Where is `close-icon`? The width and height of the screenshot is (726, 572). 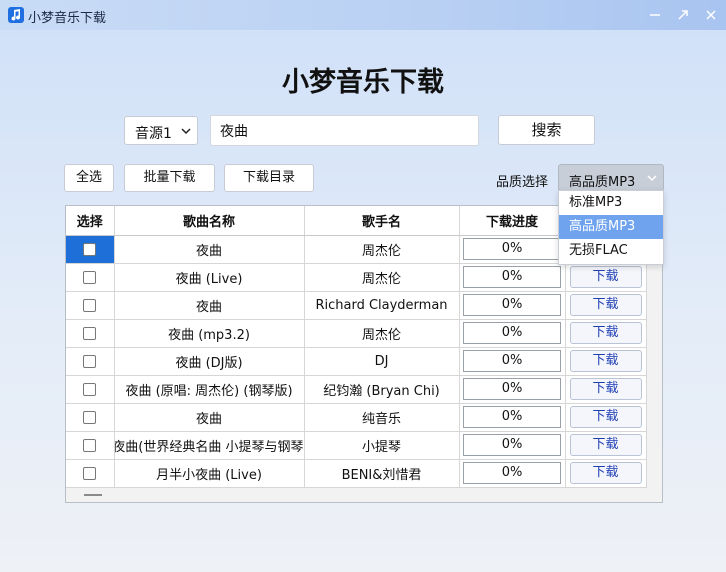 close-icon is located at coordinates (711, 15).